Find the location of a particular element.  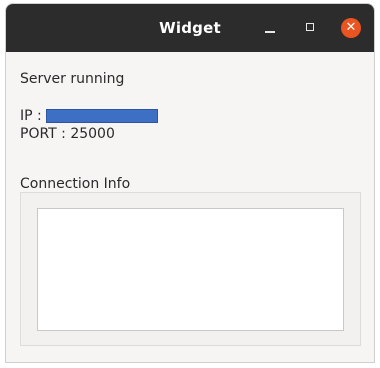

close-icon: ✕ is located at coordinates (351, 27).